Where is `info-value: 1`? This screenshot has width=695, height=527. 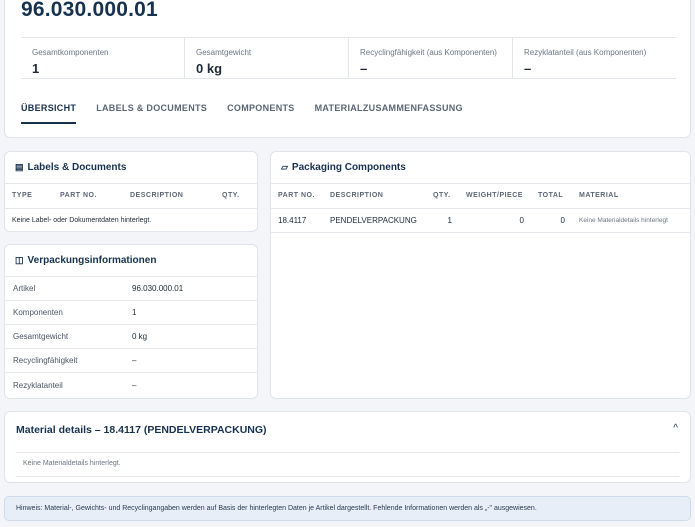
info-value: 1 is located at coordinates (134, 312).